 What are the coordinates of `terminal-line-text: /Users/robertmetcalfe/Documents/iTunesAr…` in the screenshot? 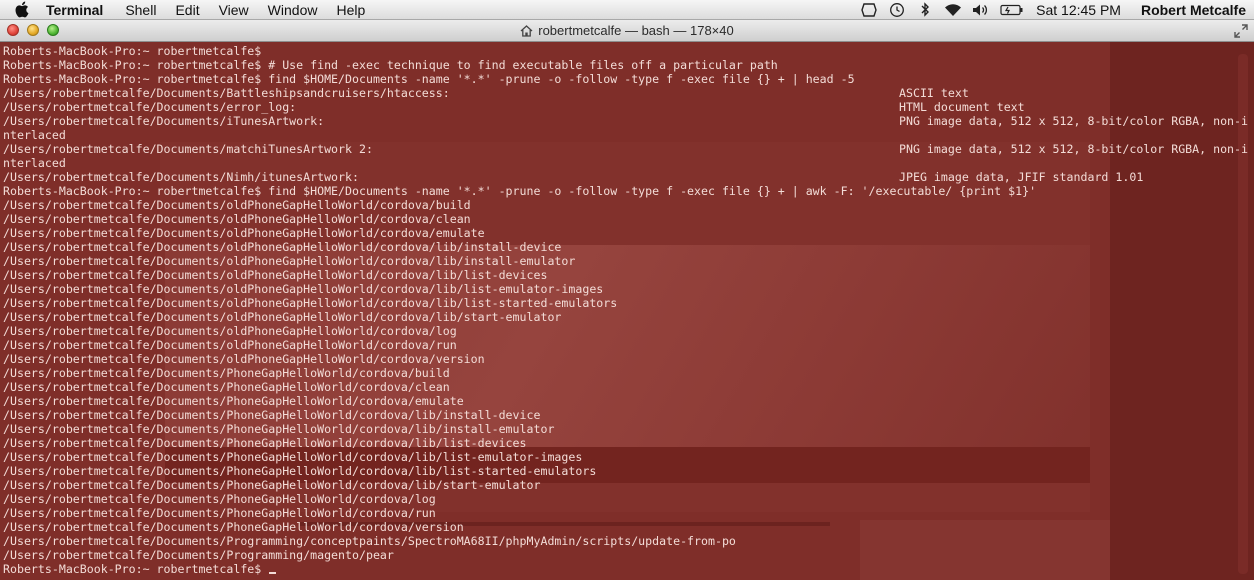 It's located at (164, 121).